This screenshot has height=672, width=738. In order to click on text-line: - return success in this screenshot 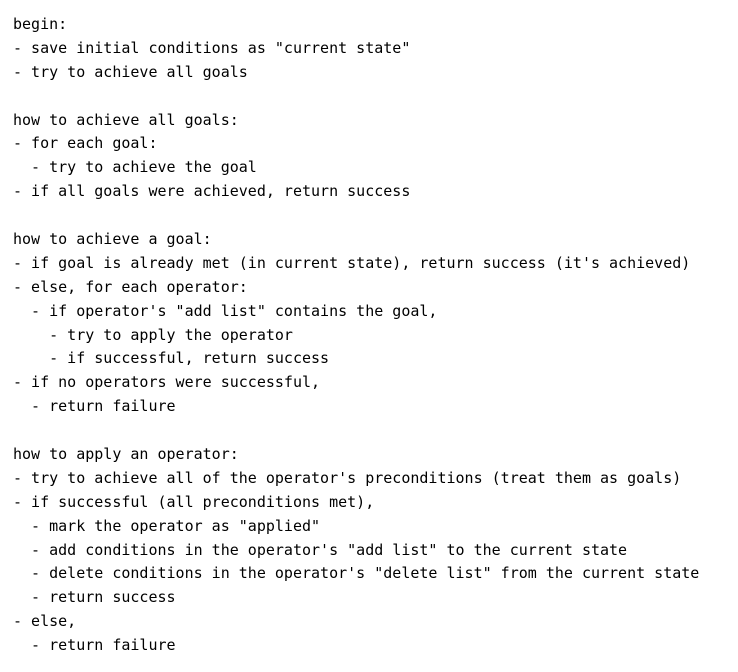, I will do `click(94, 597)`.